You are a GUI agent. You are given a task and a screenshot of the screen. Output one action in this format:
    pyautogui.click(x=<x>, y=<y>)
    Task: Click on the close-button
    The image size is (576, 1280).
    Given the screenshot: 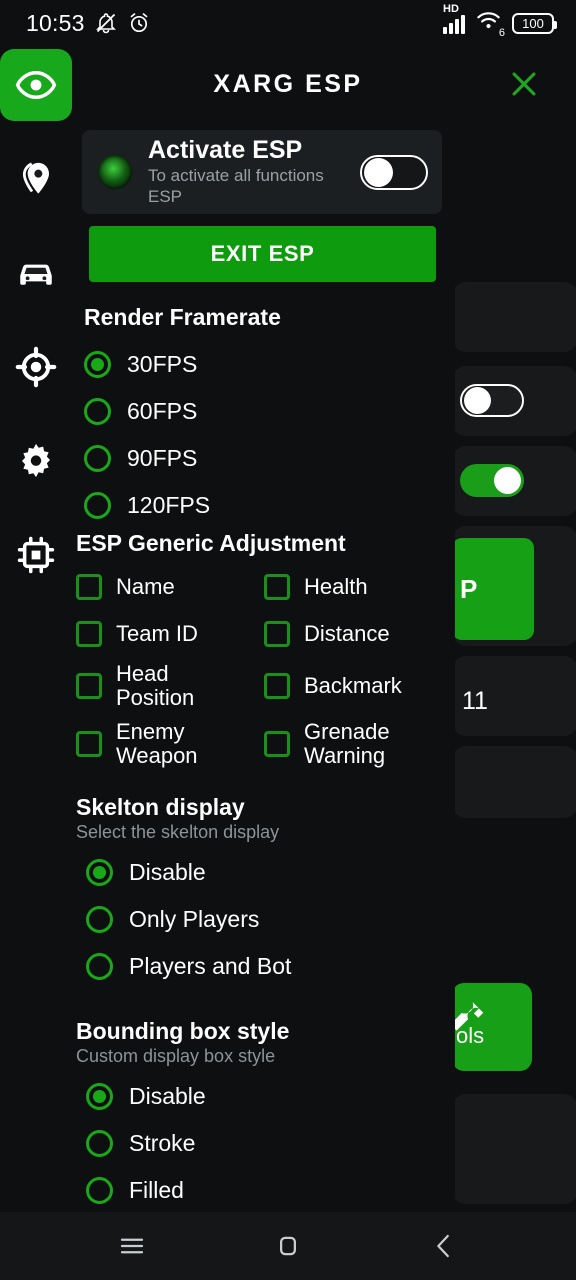 What is the action you would take?
    pyautogui.click(x=524, y=84)
    